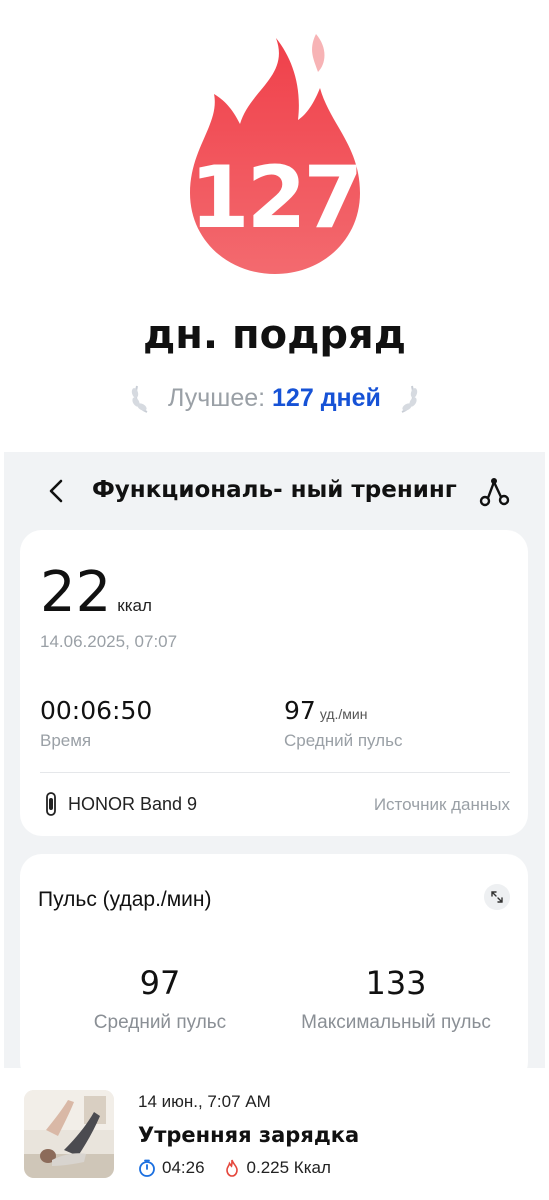  I want to click on max-pulse-metric: 133 Максимальный пульс, so click(396, 999).